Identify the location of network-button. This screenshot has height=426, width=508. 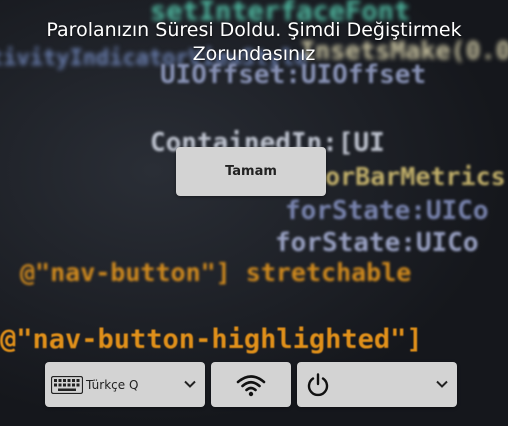
(251, 384).